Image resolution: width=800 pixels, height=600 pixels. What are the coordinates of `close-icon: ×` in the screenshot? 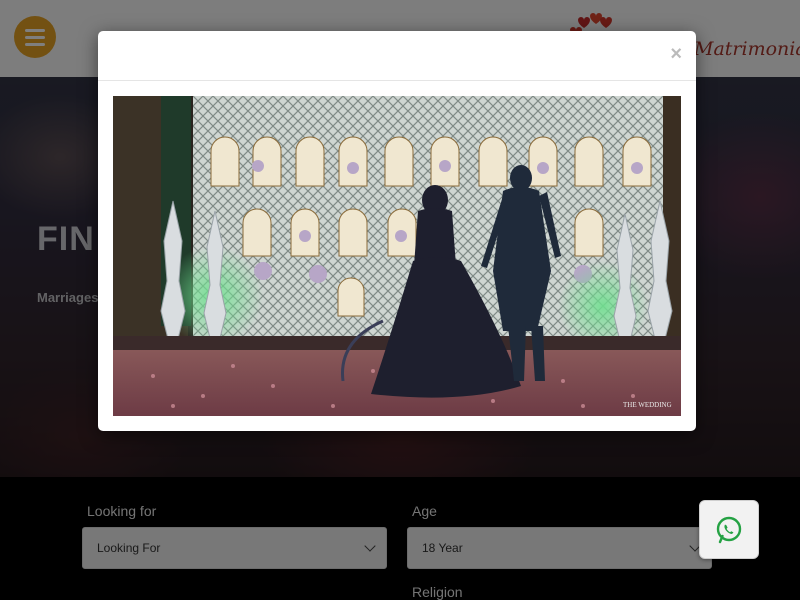 It's located at (676, 54).